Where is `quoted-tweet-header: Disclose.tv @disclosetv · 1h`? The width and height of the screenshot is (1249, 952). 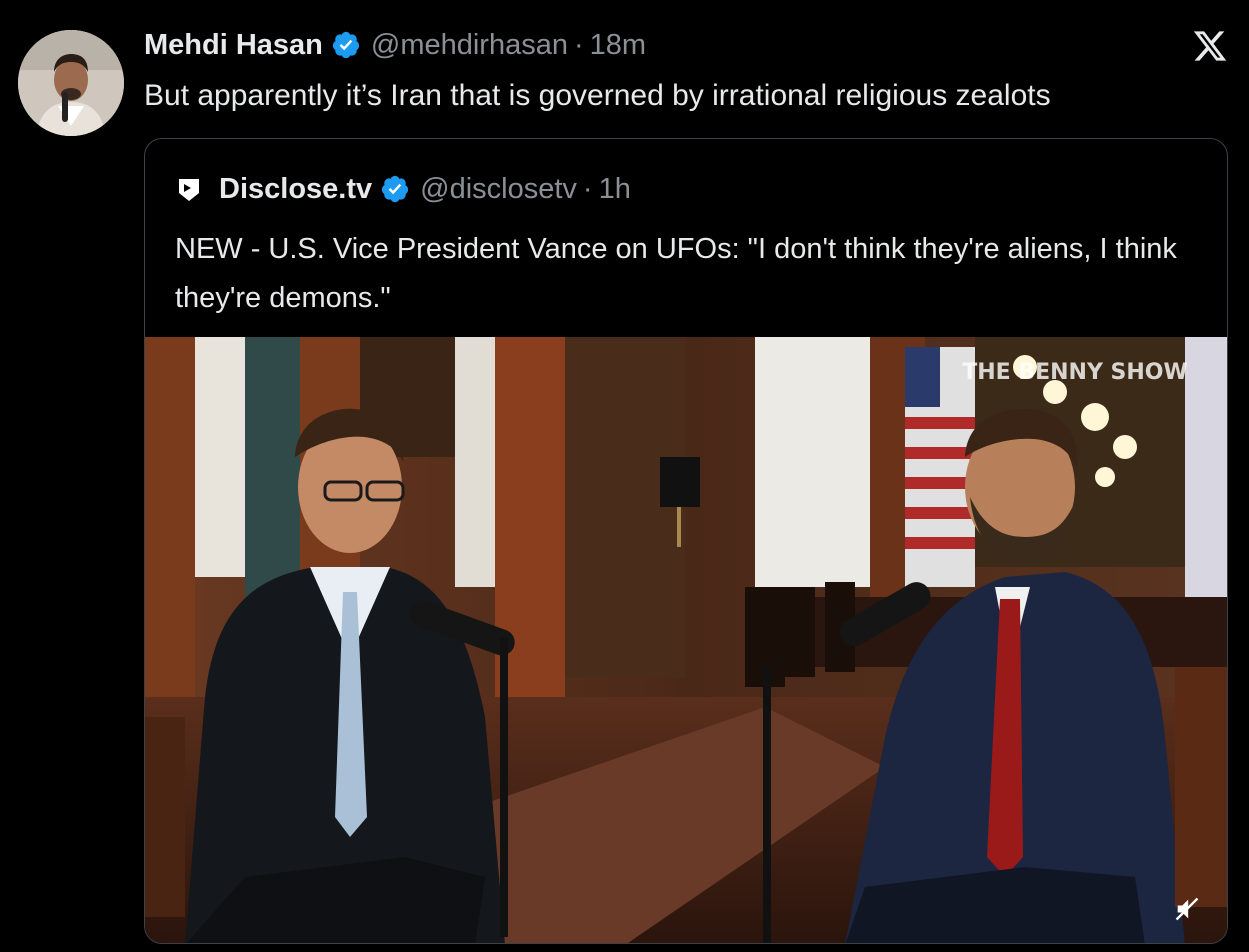
quoted-tweet-header: Disclose.tv @disclosetv · 1h is located at coordinates (403, 189).